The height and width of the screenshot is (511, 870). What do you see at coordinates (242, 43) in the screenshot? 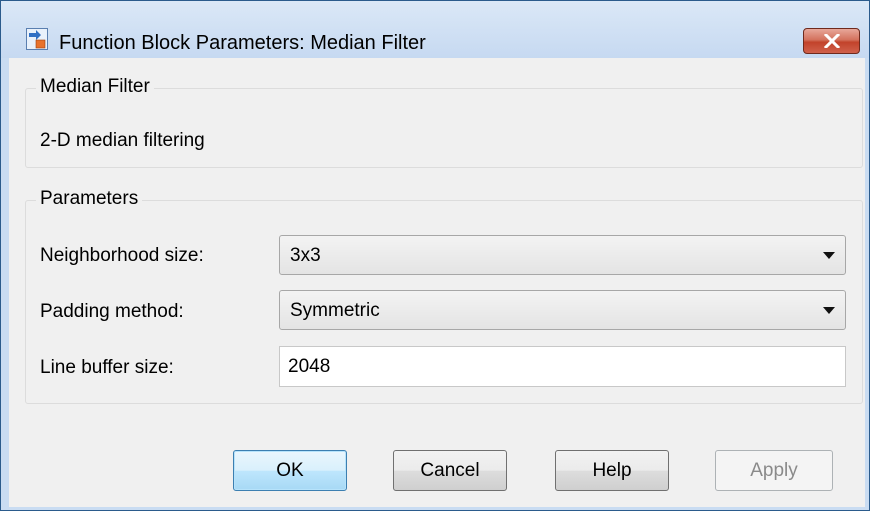
I see `window-title: Function Block Parameters: Median Filter` at bounding box center [242, 43].